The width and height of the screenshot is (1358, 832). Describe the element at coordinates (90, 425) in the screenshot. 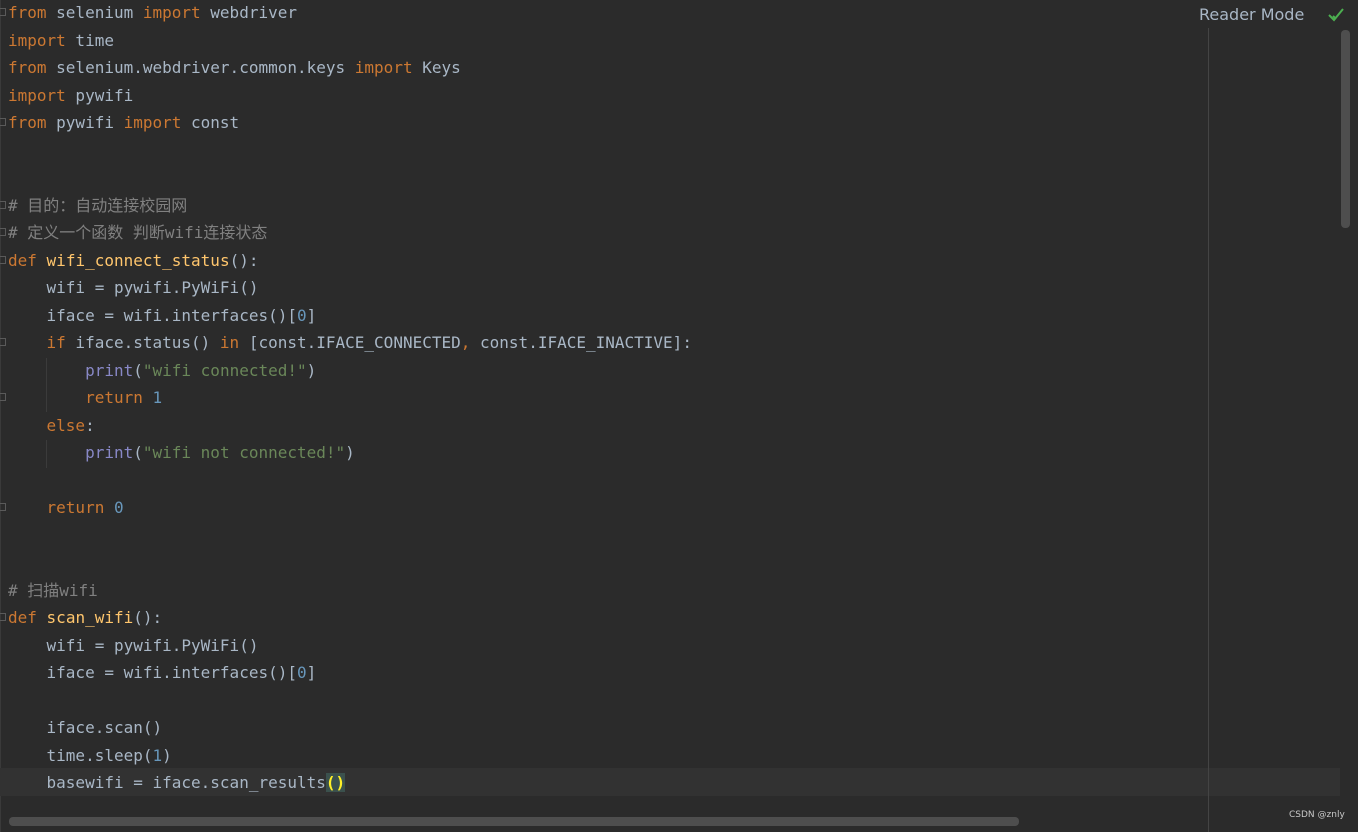

I see `code-text: :` at that location.